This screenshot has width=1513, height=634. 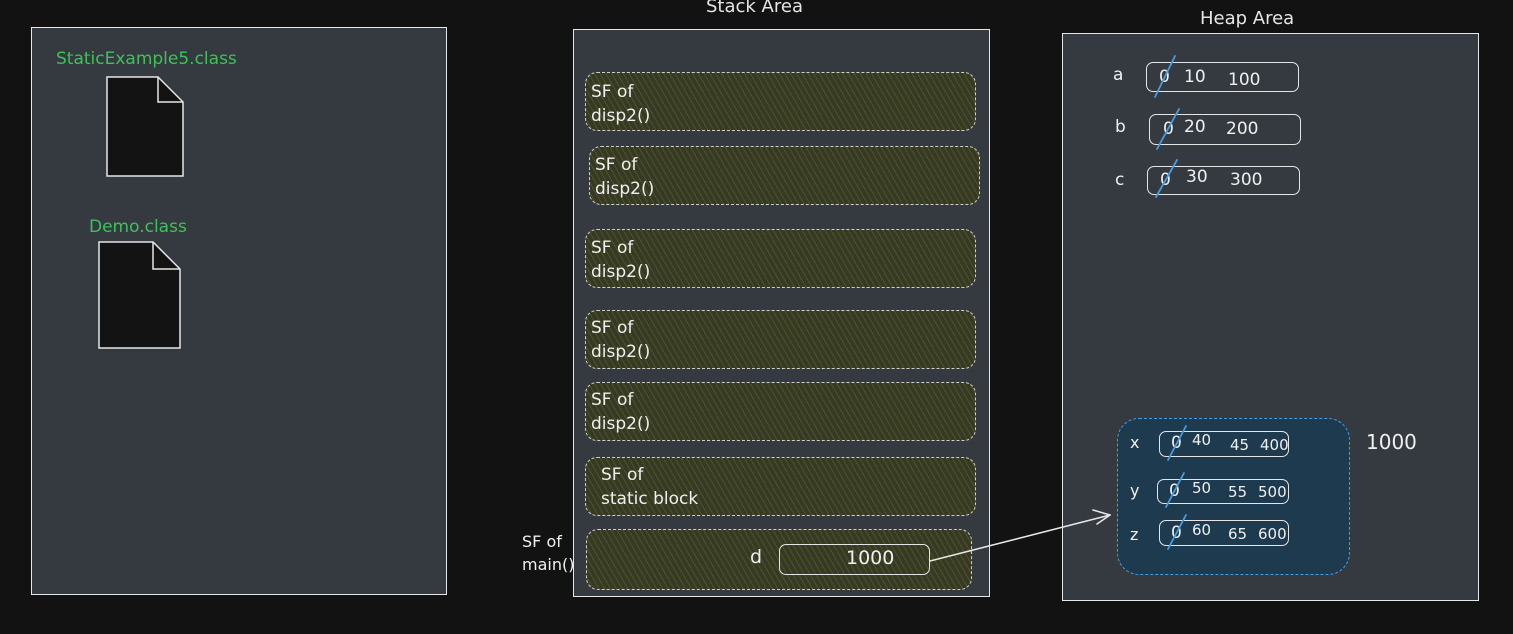 I want to click on value: 10, so click(x=1195, y=77).